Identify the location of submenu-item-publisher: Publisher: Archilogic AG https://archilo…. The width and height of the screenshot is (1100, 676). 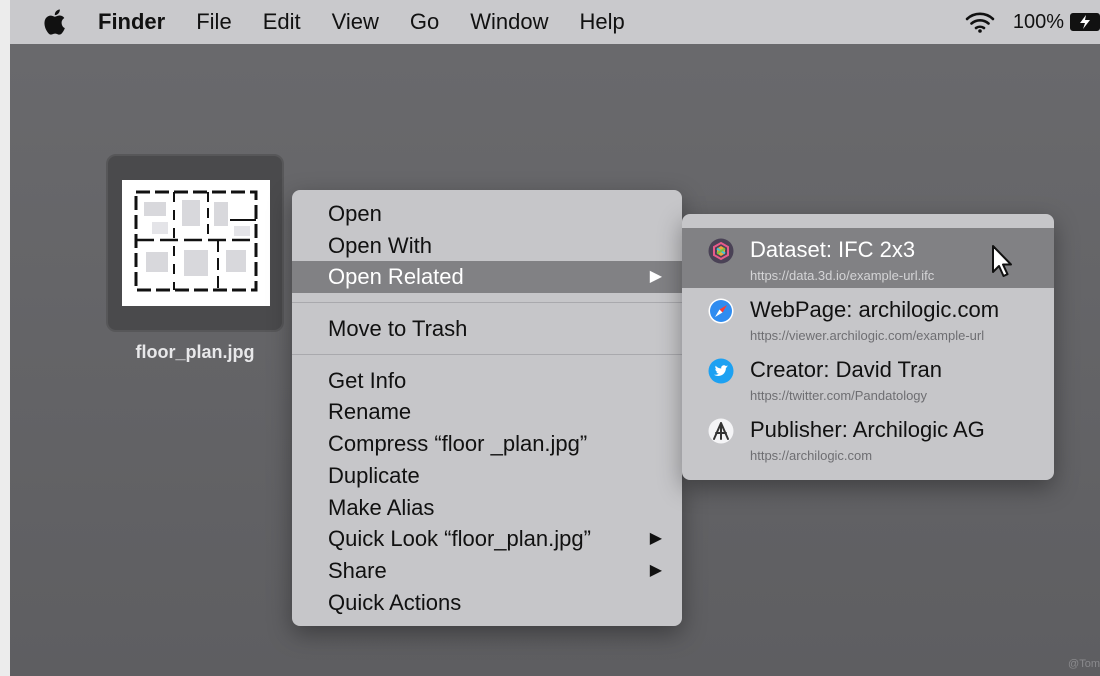
(868, 438).